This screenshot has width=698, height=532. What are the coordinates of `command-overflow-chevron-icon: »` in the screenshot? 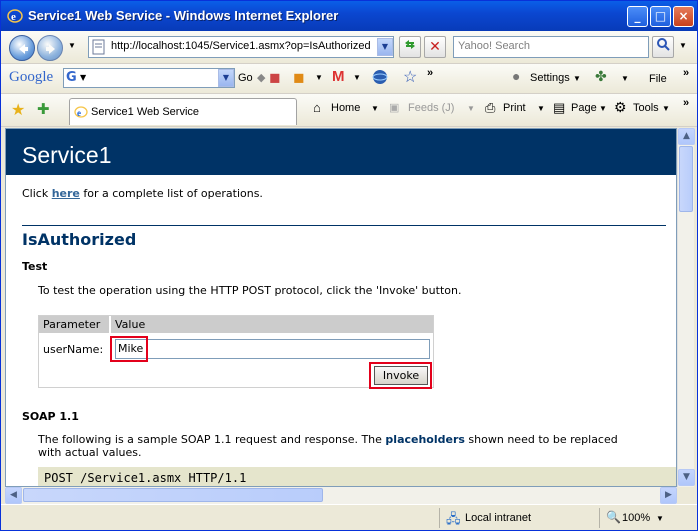 It's located at (686, 103).